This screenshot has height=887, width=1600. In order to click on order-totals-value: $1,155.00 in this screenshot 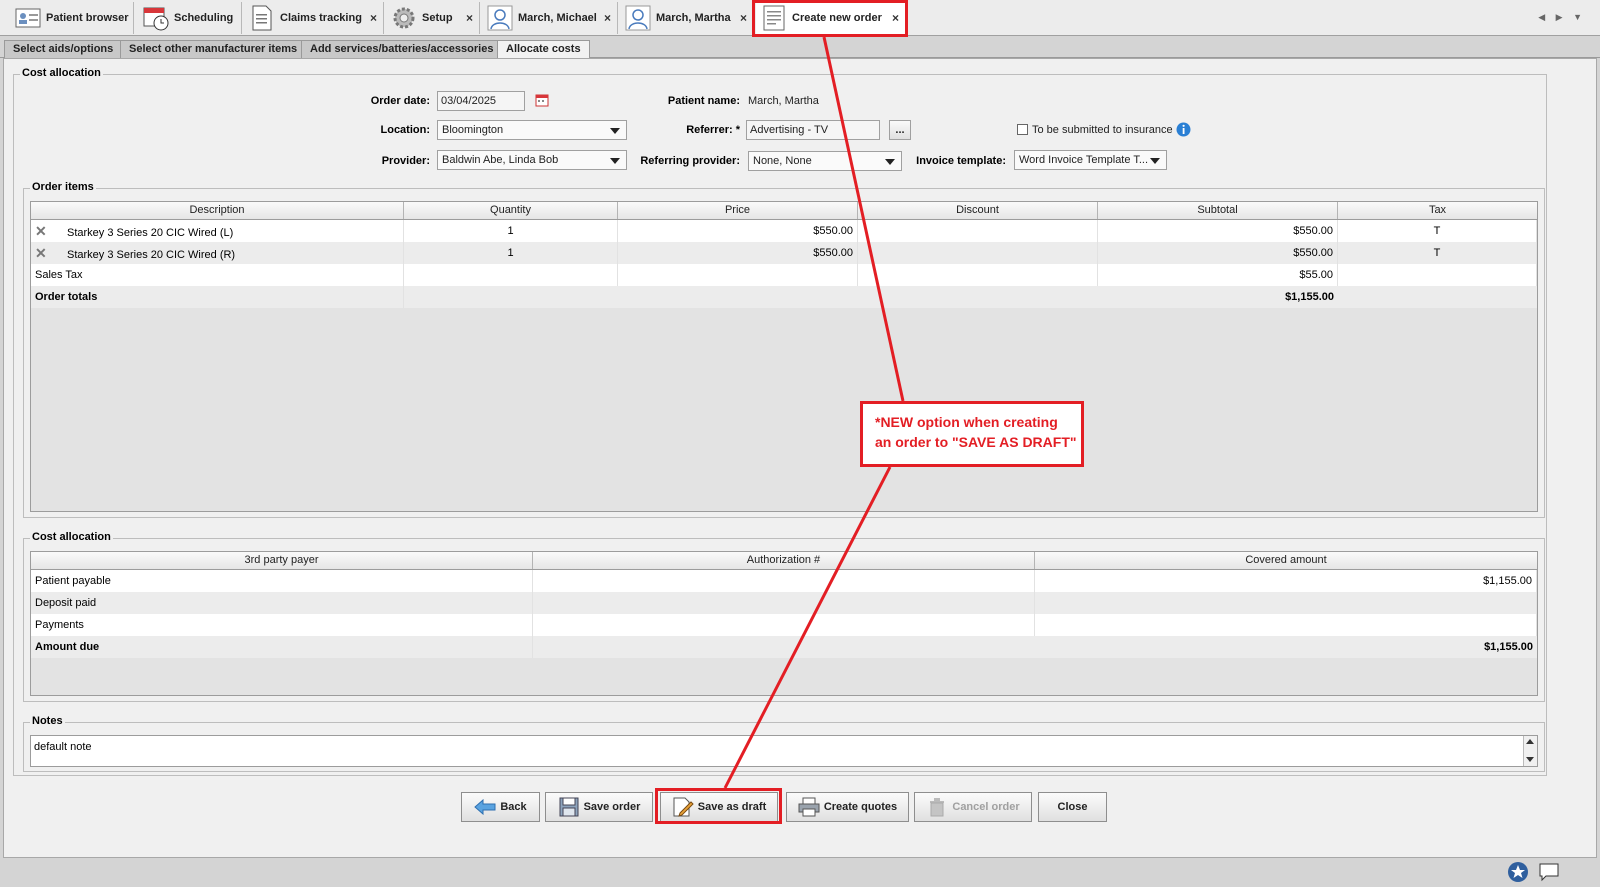, I will do `click(1309, 297)`.